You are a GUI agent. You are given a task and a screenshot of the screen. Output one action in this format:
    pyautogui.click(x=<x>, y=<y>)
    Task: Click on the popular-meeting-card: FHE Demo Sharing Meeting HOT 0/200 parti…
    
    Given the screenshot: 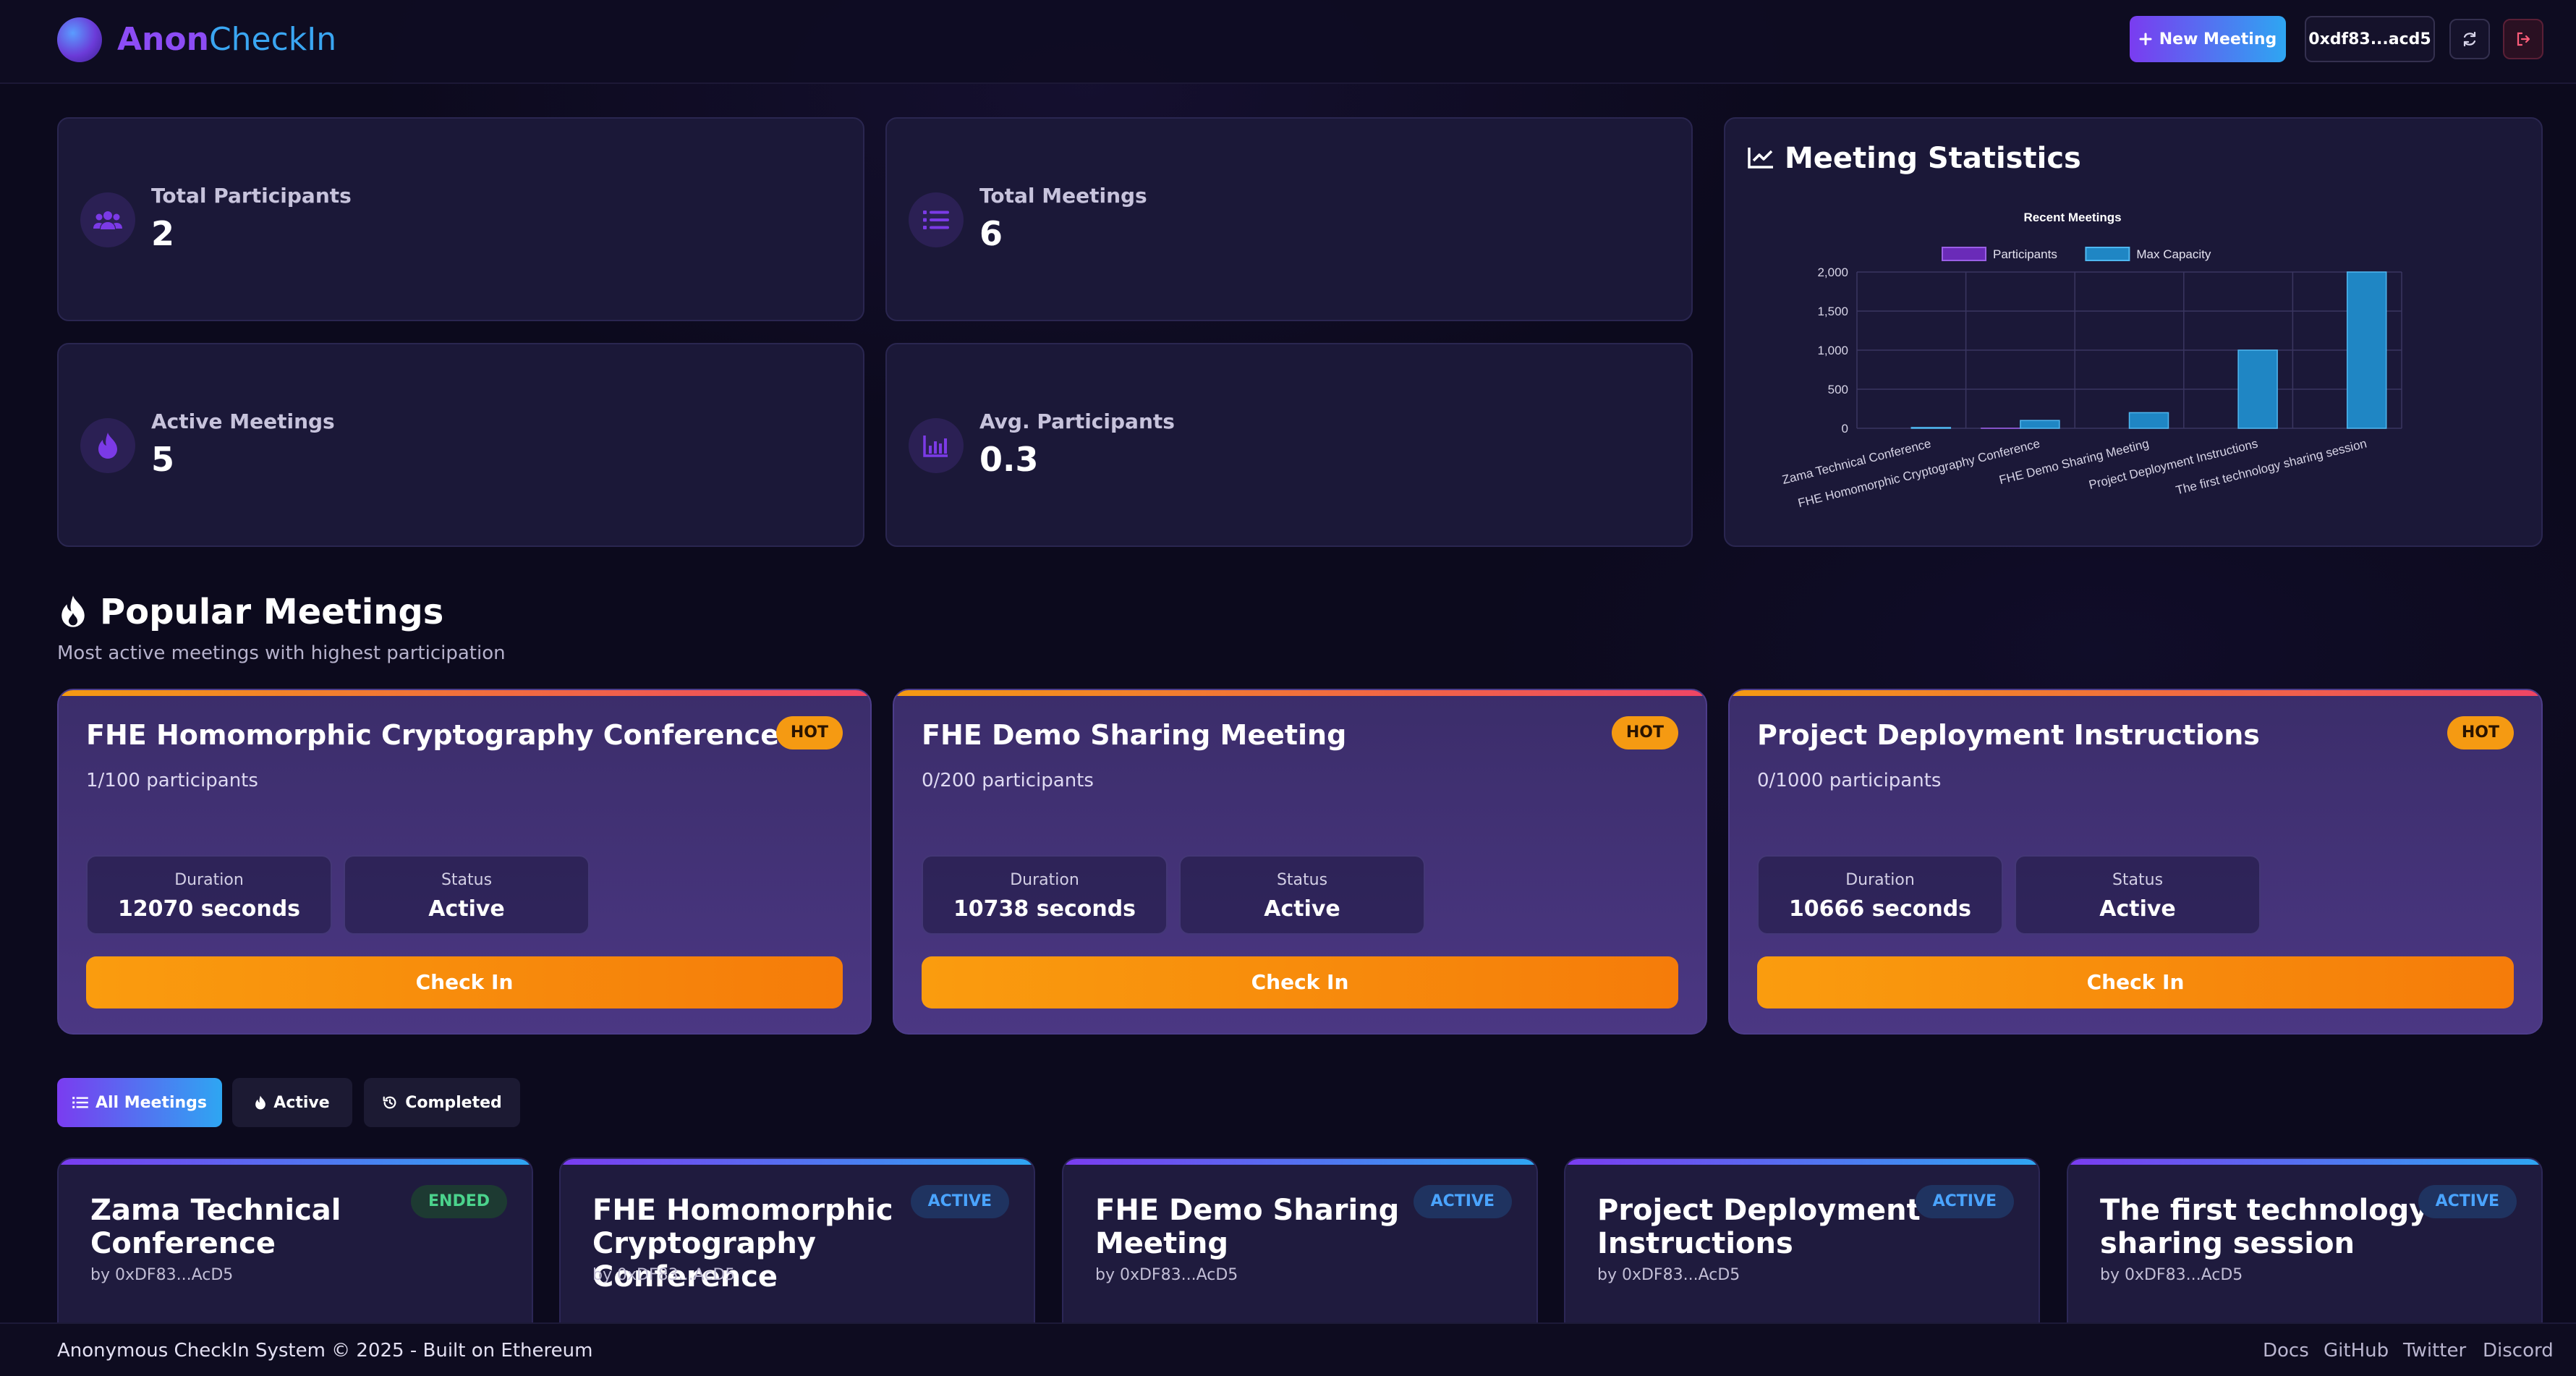 What is the action you would take?
    pyautogui.click(x=1300, y=862)
    